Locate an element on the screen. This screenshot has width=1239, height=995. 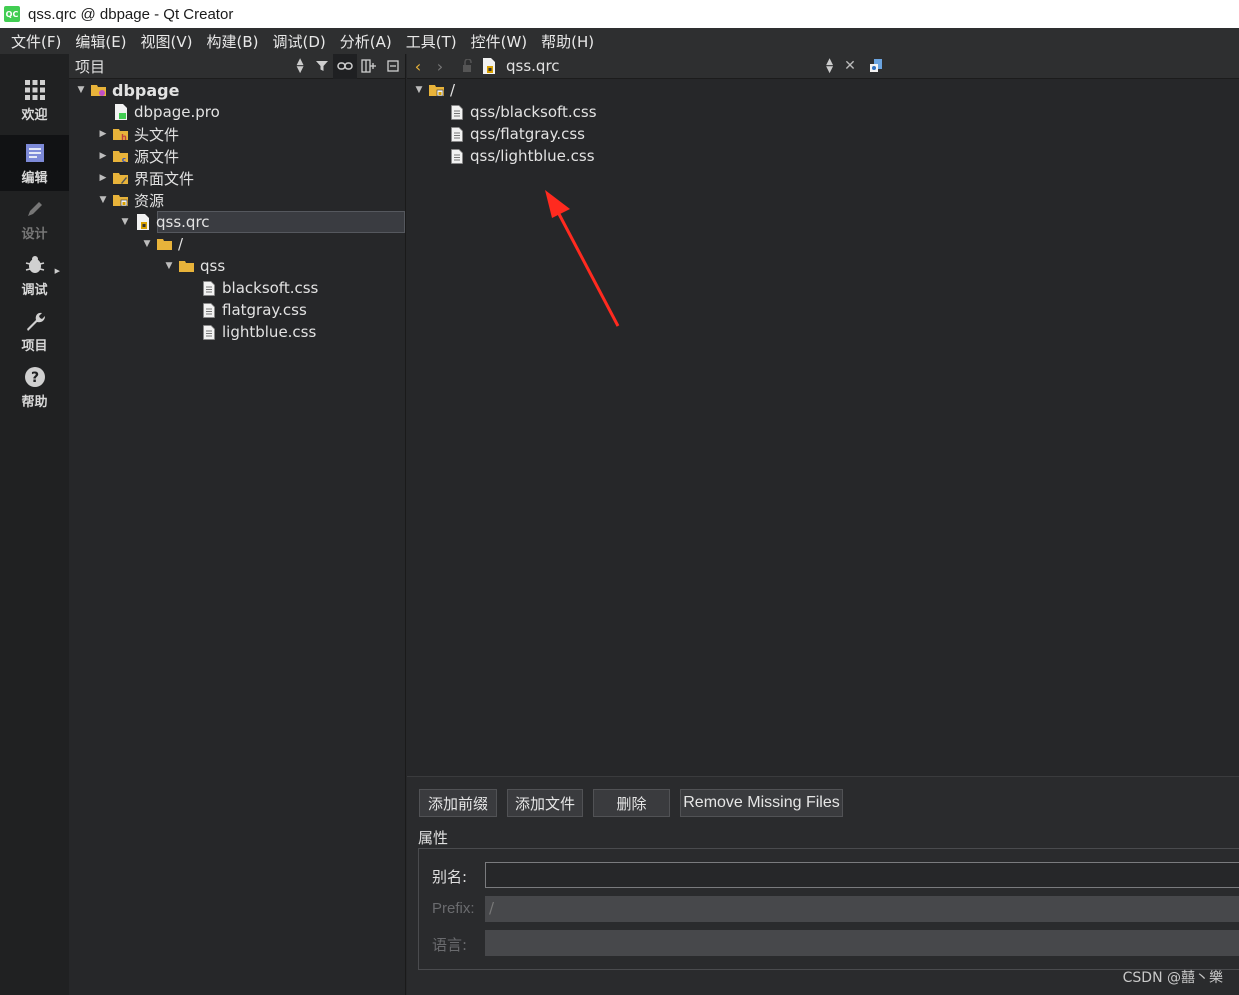
resource-file: qss/blacksoft.css is located at coordinates (521, 112).